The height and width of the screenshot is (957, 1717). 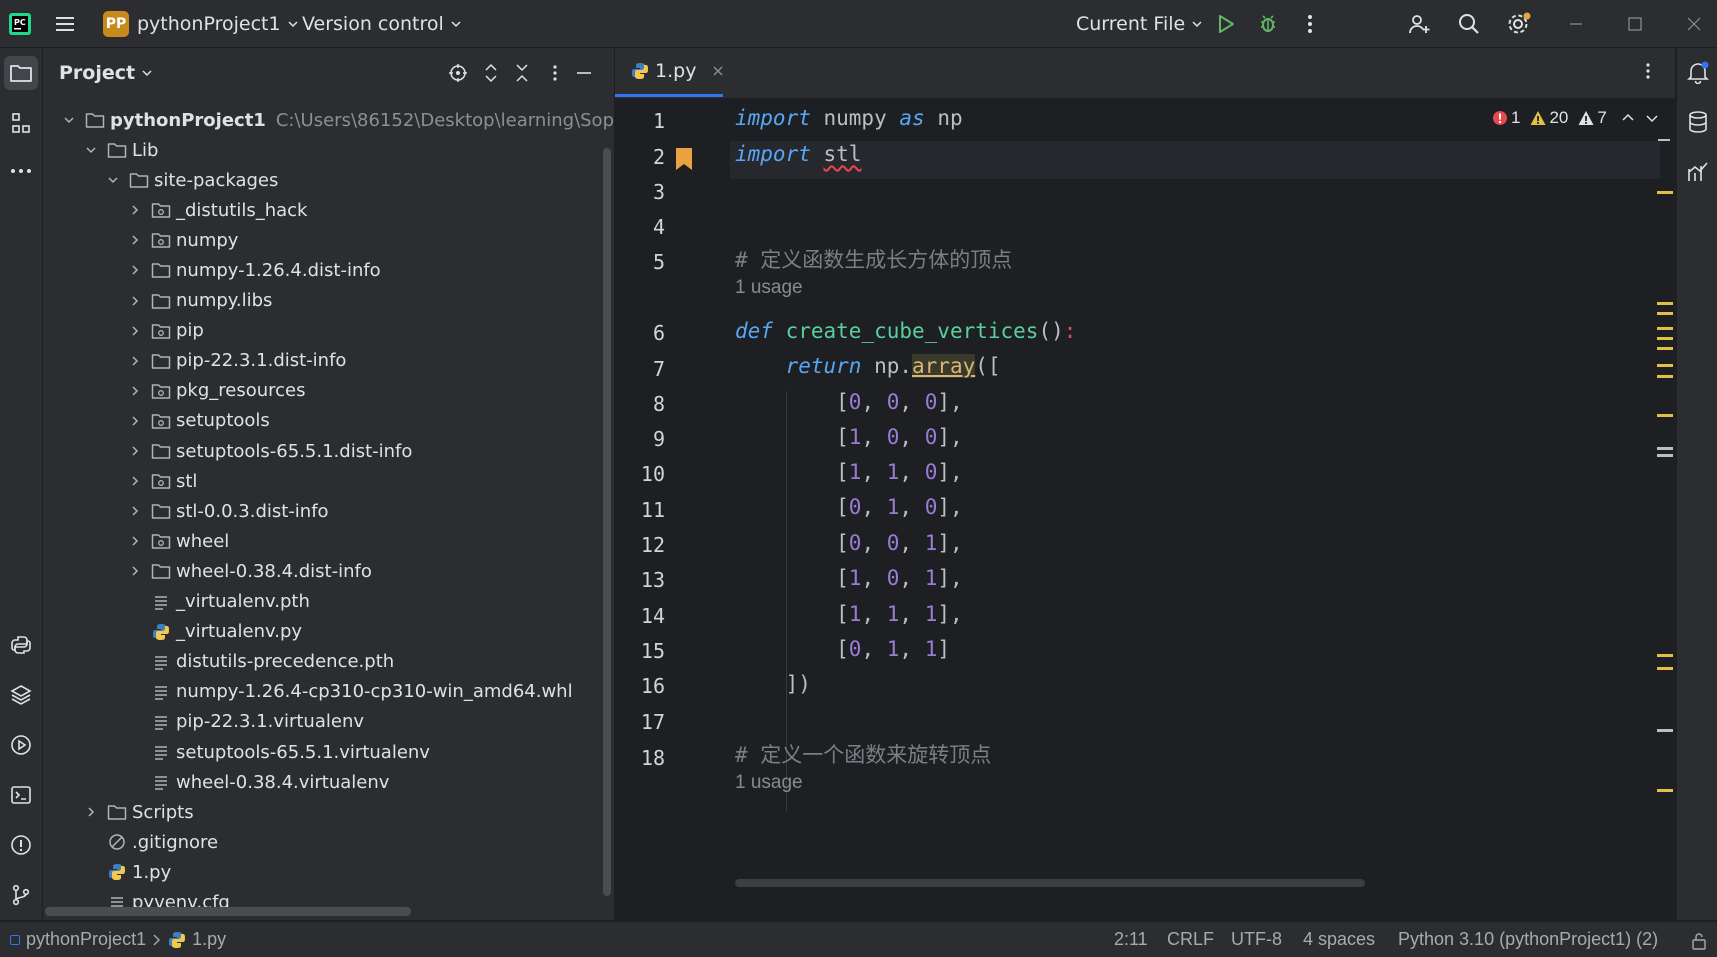 What do you see at coordinates (1698, 72) in the screenshot?
I see `notifications-bell-icon` at bounding box center [1698, 72].